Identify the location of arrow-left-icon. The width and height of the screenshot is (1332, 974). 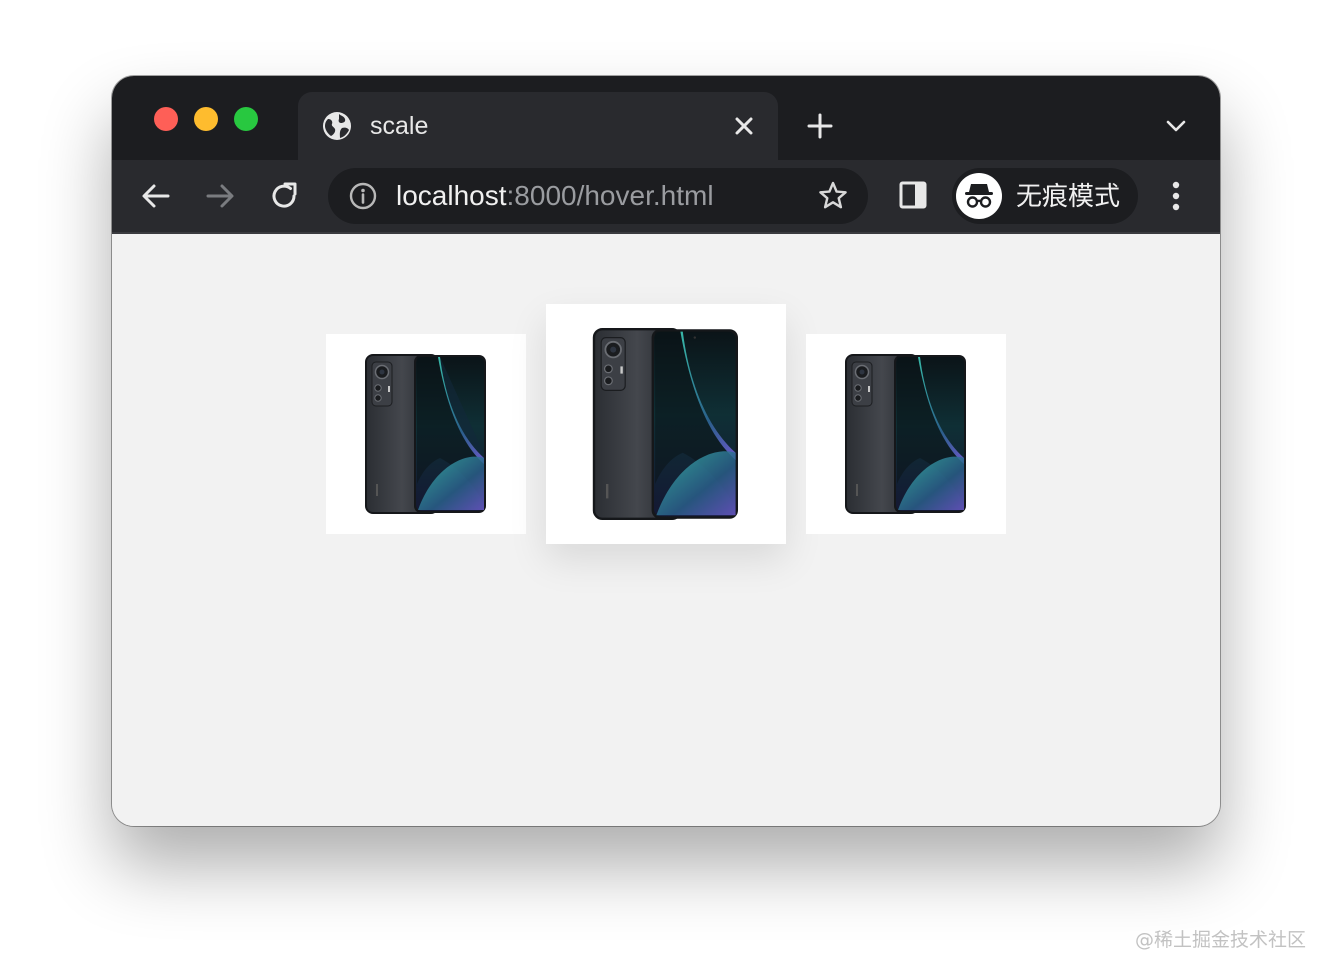
(156, 196).